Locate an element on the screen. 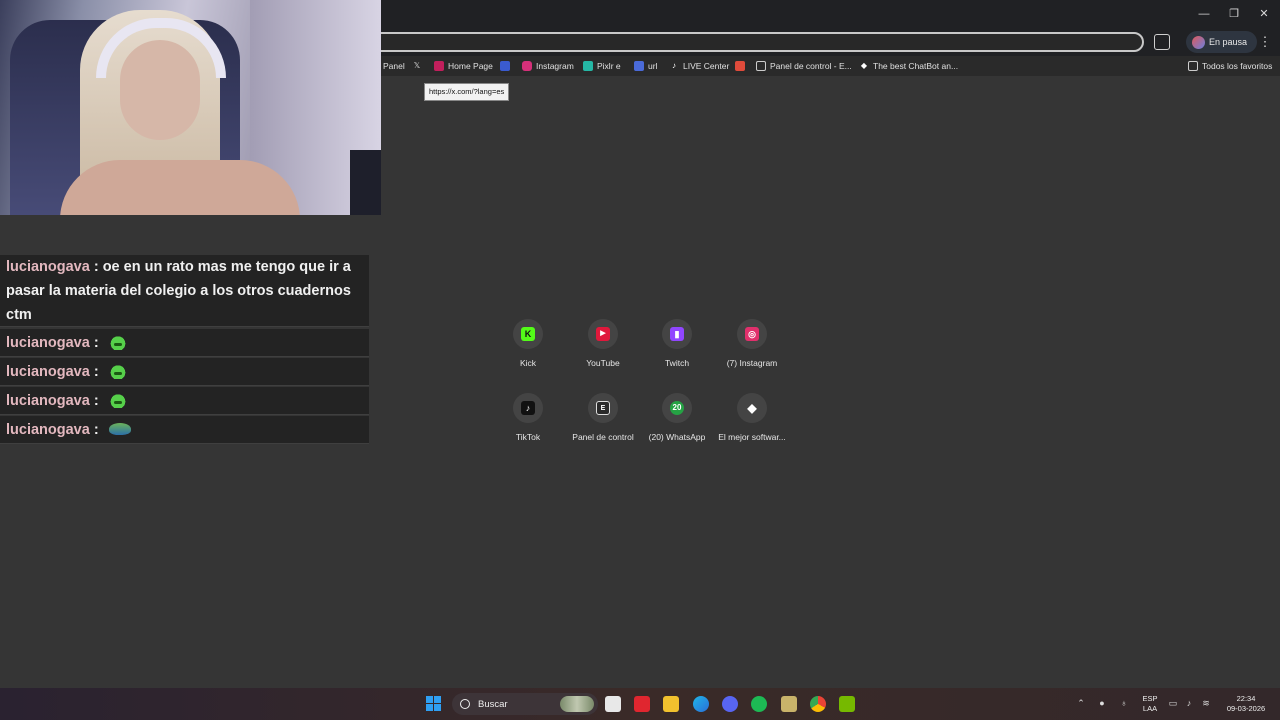 The image size is (1280, 720). edge-icon is located at coordinates (701, 704).